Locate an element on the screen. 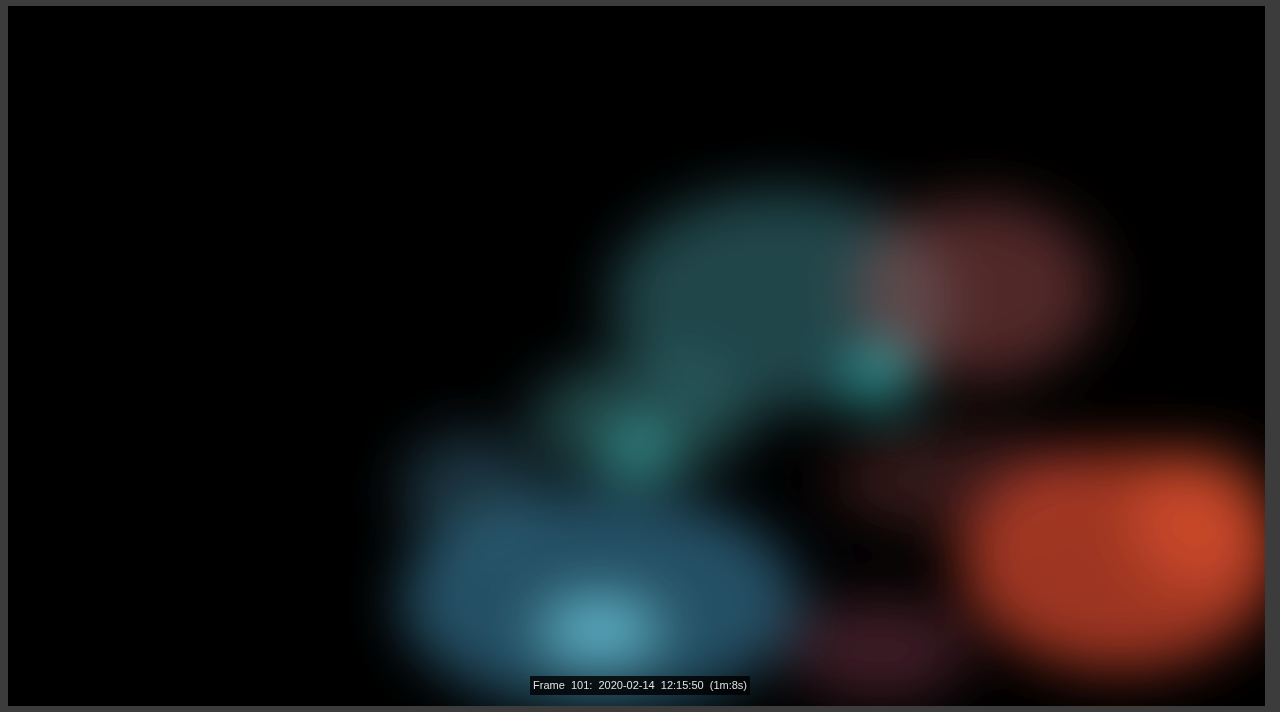 This screenshot has height=712, width=1280. frame-info-label: Frame 101: 2020-02-14 12:15:50 (1m:8s) is located at coordinates (640, 685).